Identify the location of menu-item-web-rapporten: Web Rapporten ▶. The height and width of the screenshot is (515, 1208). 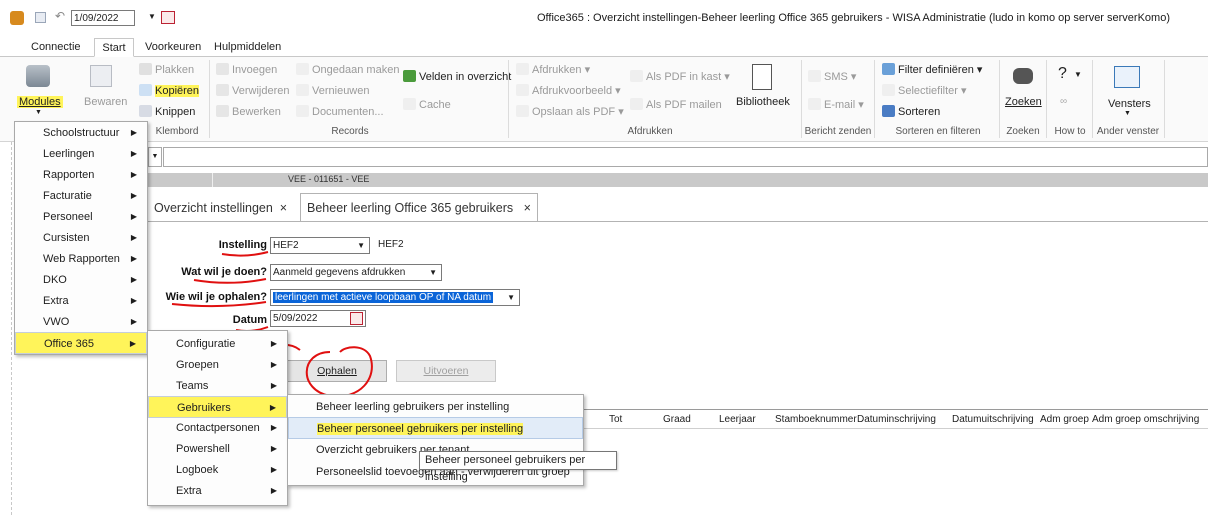
(81, 259).